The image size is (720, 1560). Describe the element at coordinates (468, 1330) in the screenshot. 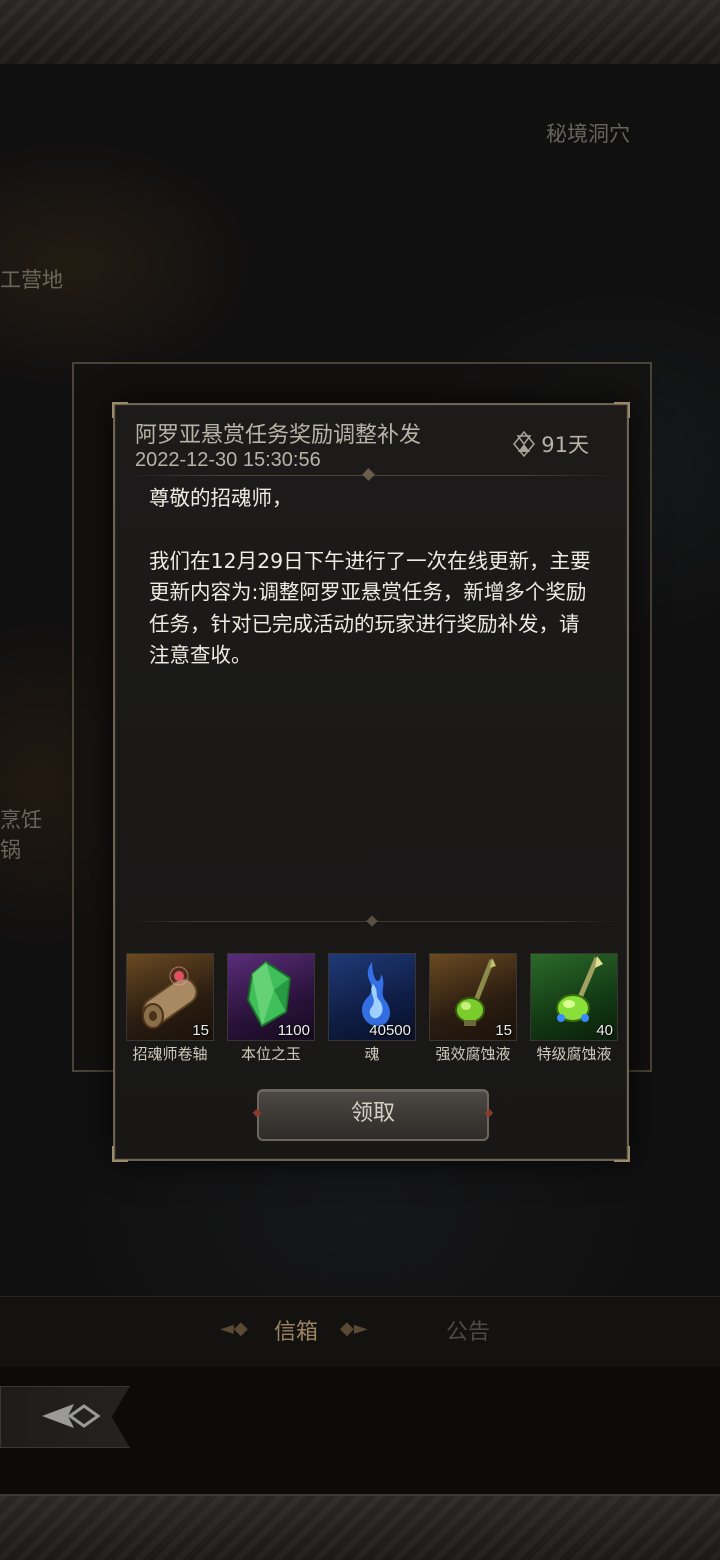

I see `tab-announcement: 公告` at that location.